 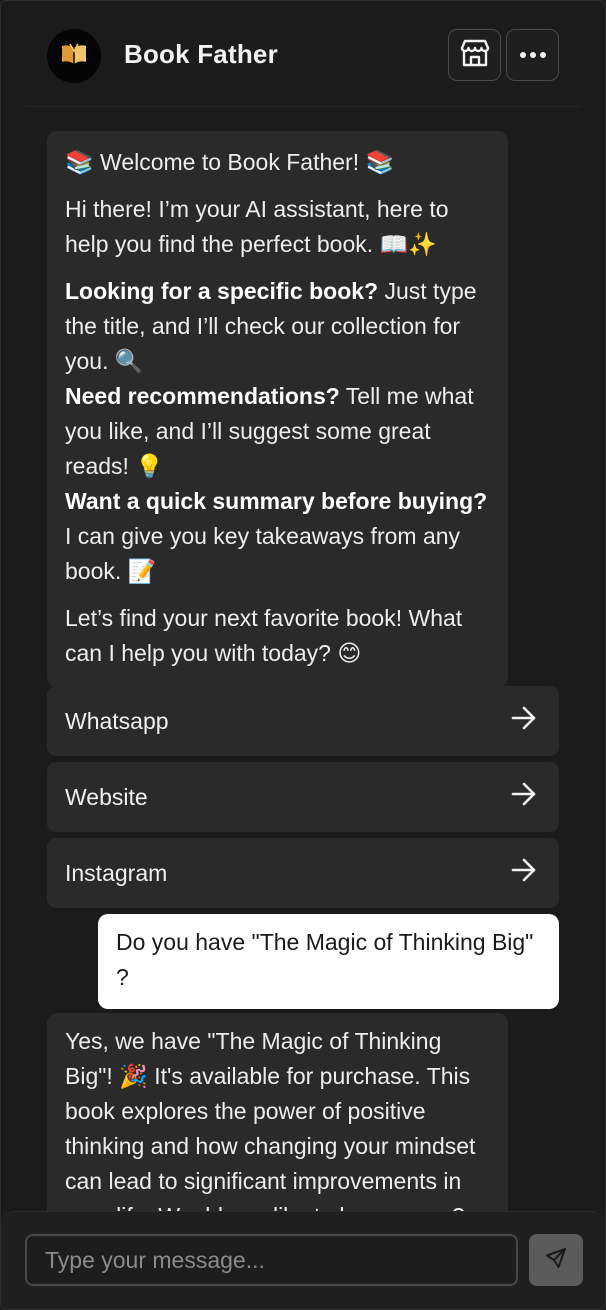 What do you see at coordinates (271, 1260) in the screenshot?
I see `message-input` at bounding box center [271, 1260].